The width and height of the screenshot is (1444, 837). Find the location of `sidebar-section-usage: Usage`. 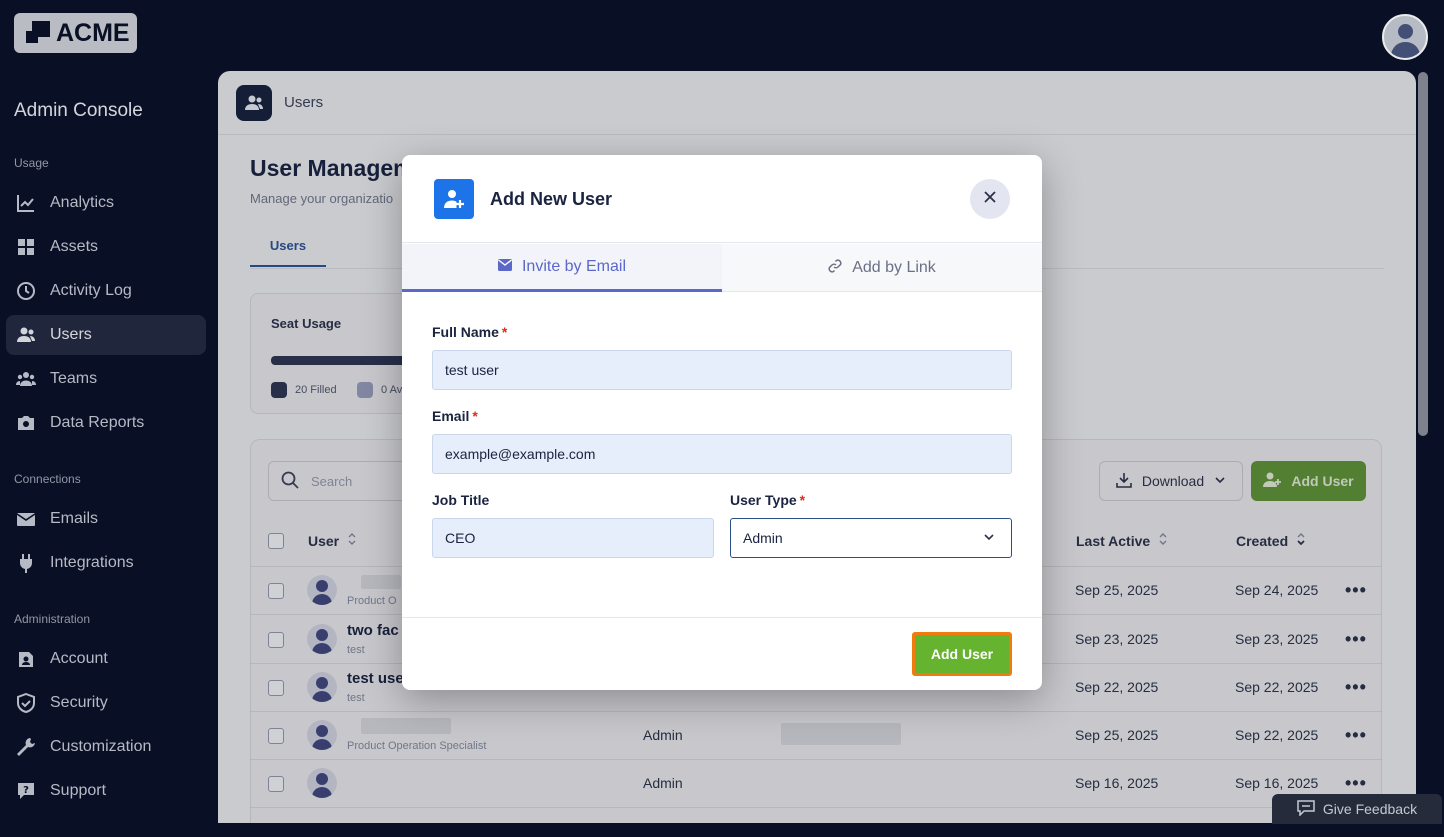

sidebar-section-usage: Usage is located at coordinates (31, 163).